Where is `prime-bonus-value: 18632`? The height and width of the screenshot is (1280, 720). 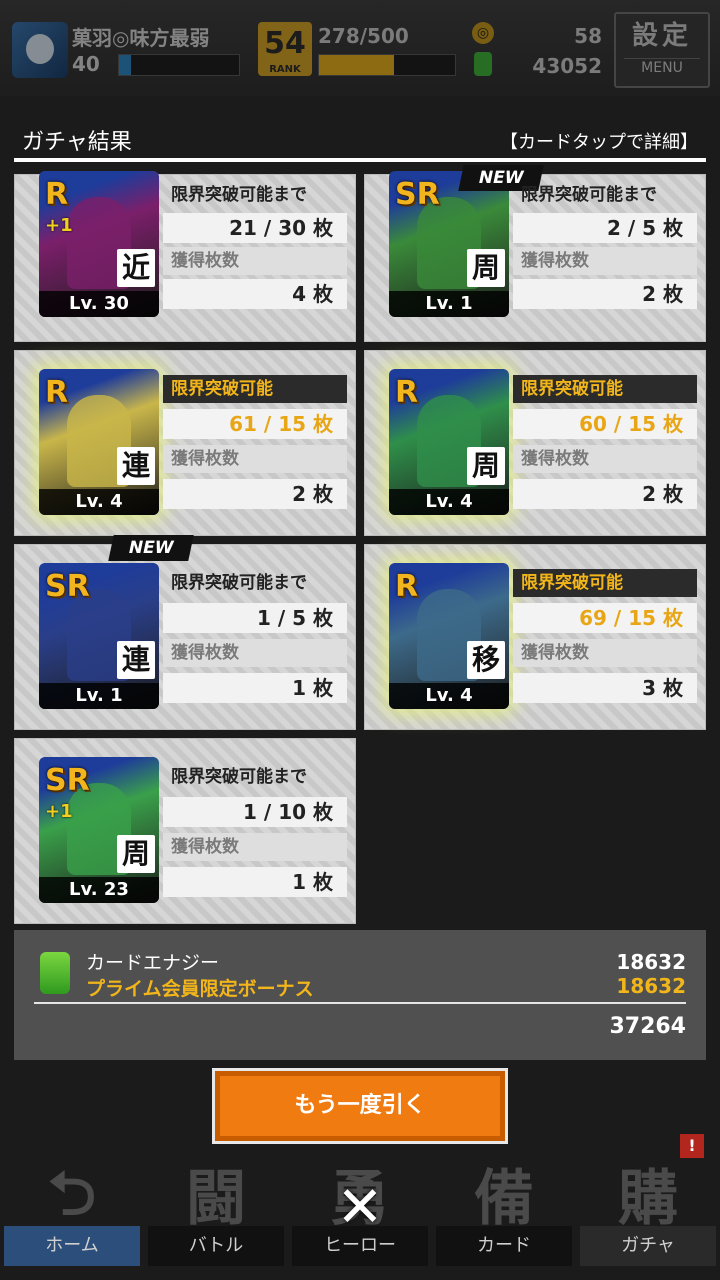 prime-bonus-value: 18632 is located at coordinates (651, 986).